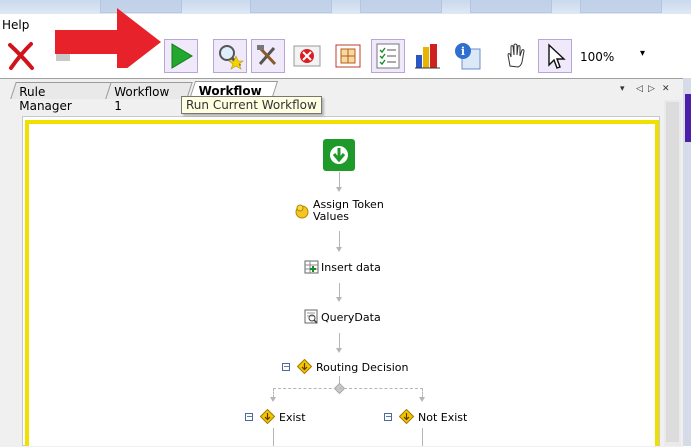  What do you see at coordinates (362, 367) in the screenshot?
I see `routing-decision-node: Routing Decision` at bounding box center [362, 367].